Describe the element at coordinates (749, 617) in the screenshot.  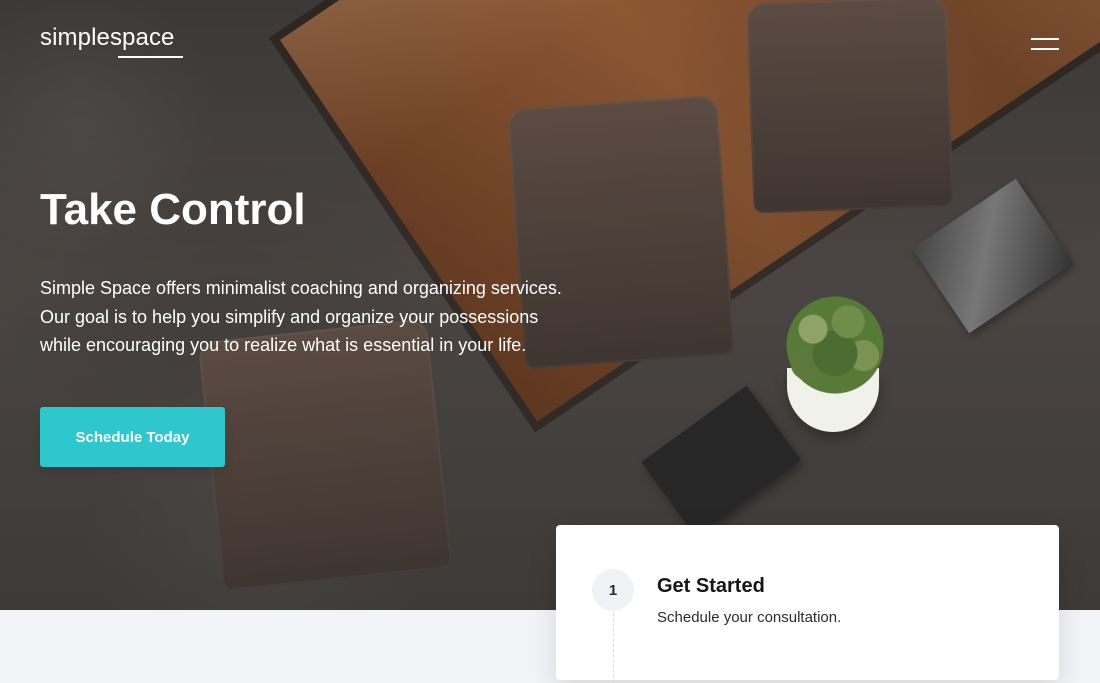
I see `step-description: Schedule your consultation.` at that location.